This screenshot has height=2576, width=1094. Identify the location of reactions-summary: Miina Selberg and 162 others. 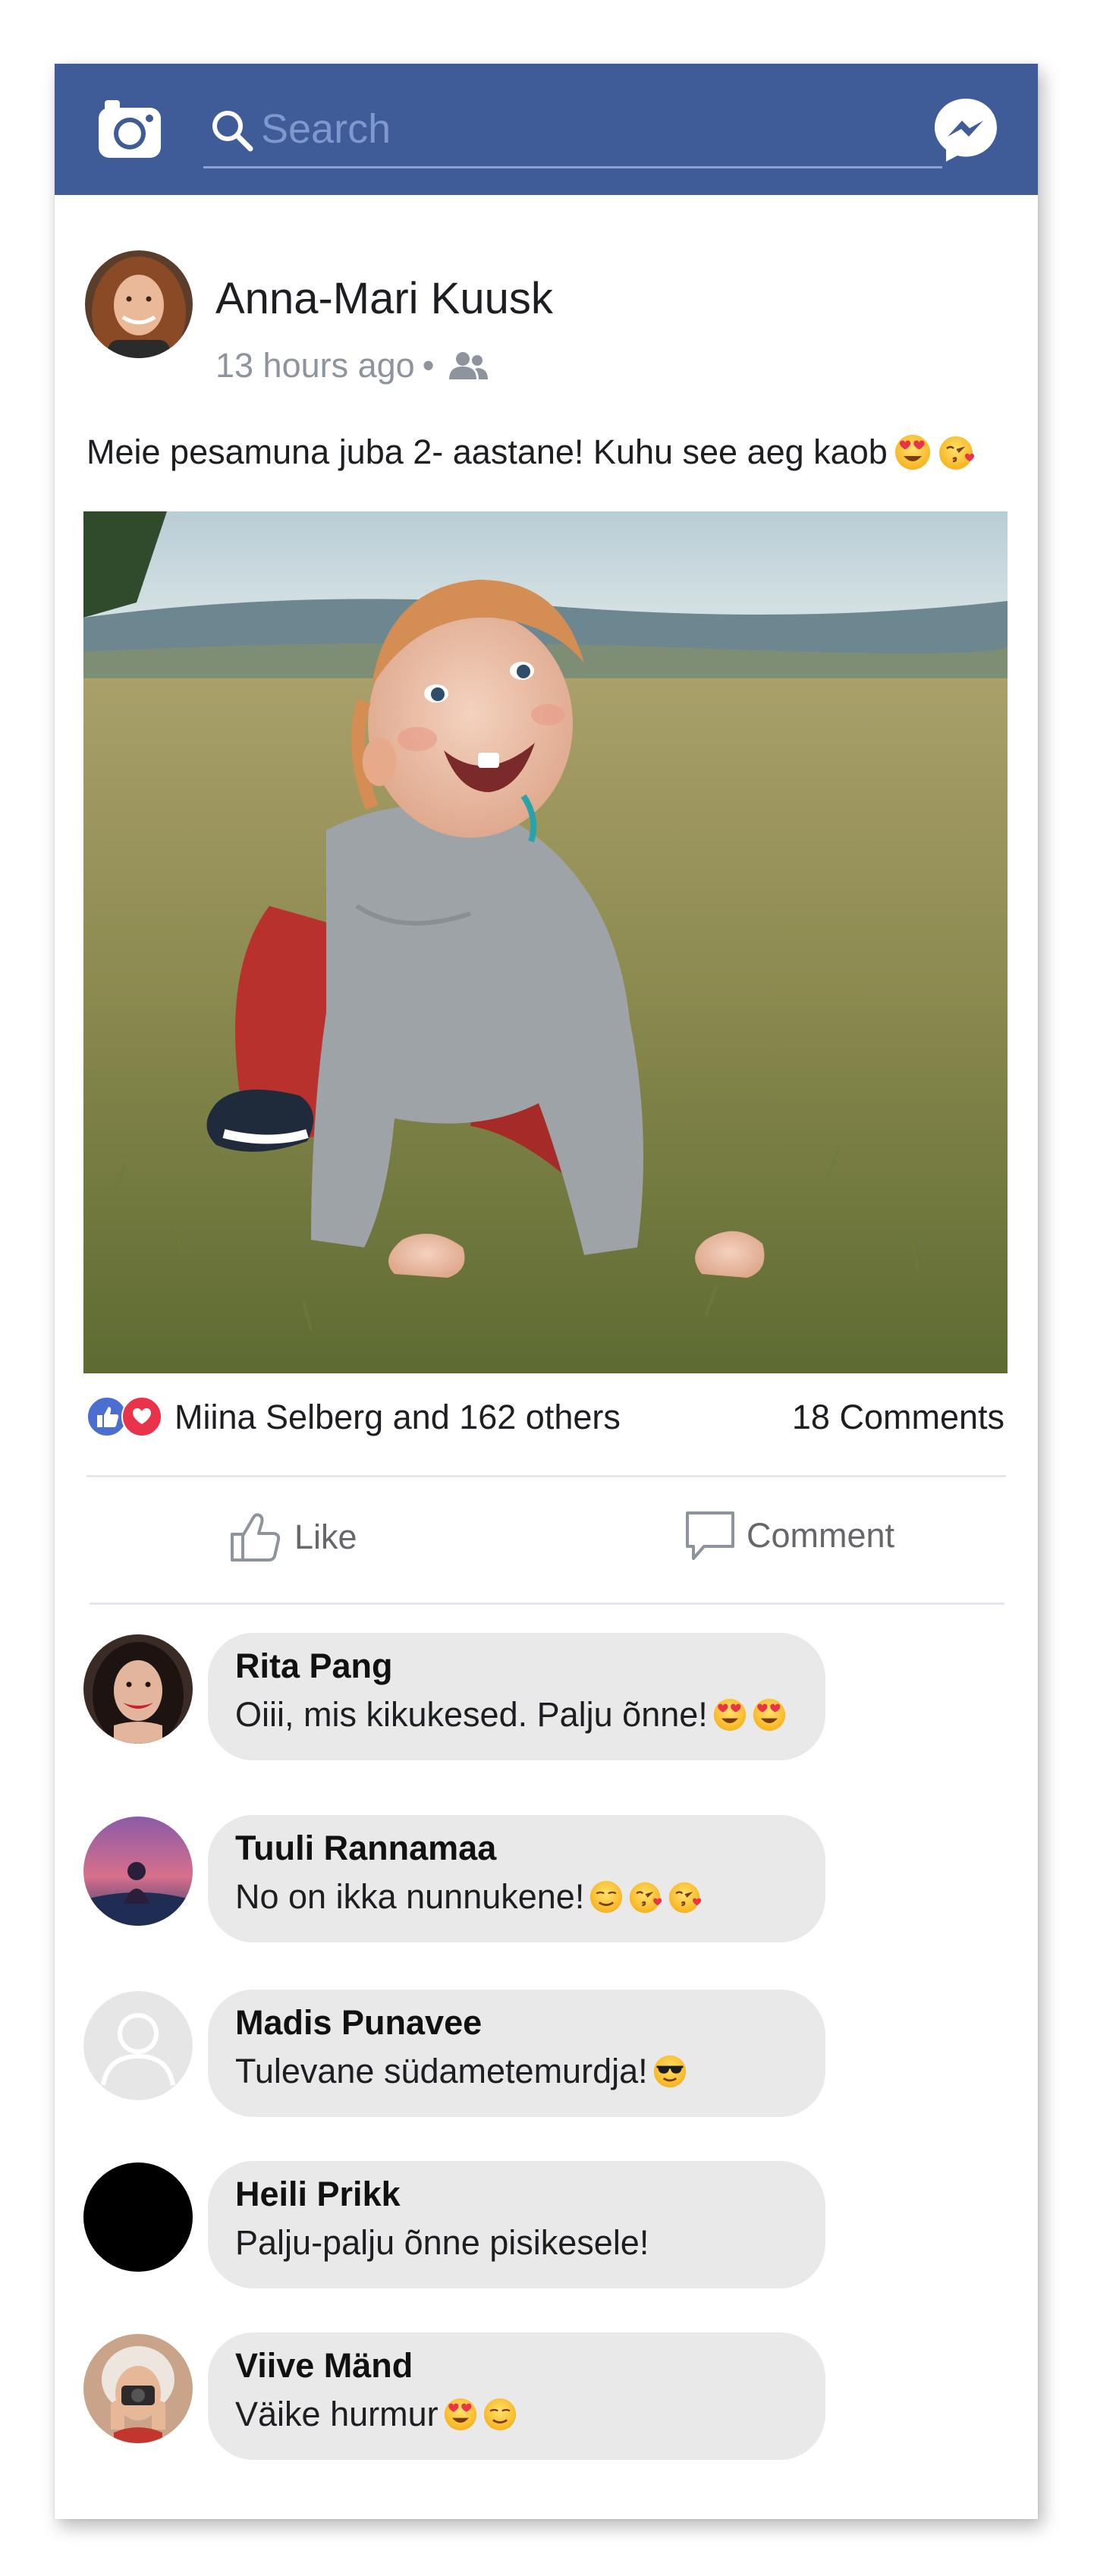
(397, 1417).